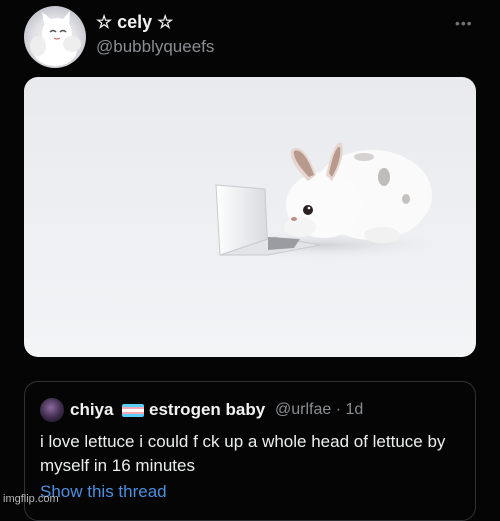 This screenshot has height=521, width=500. I want to click on show-thread-link: Show this thread, so click(103, 492).